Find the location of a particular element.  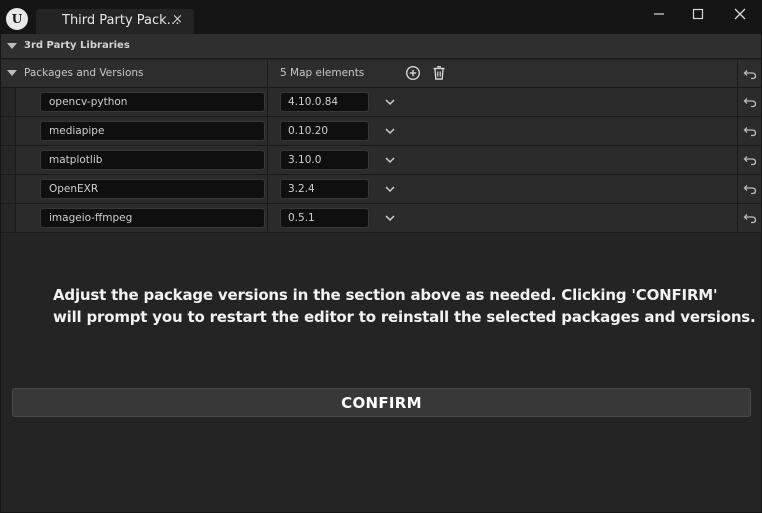

package-name-input: mediapipe is located at coordinates (152, 131).